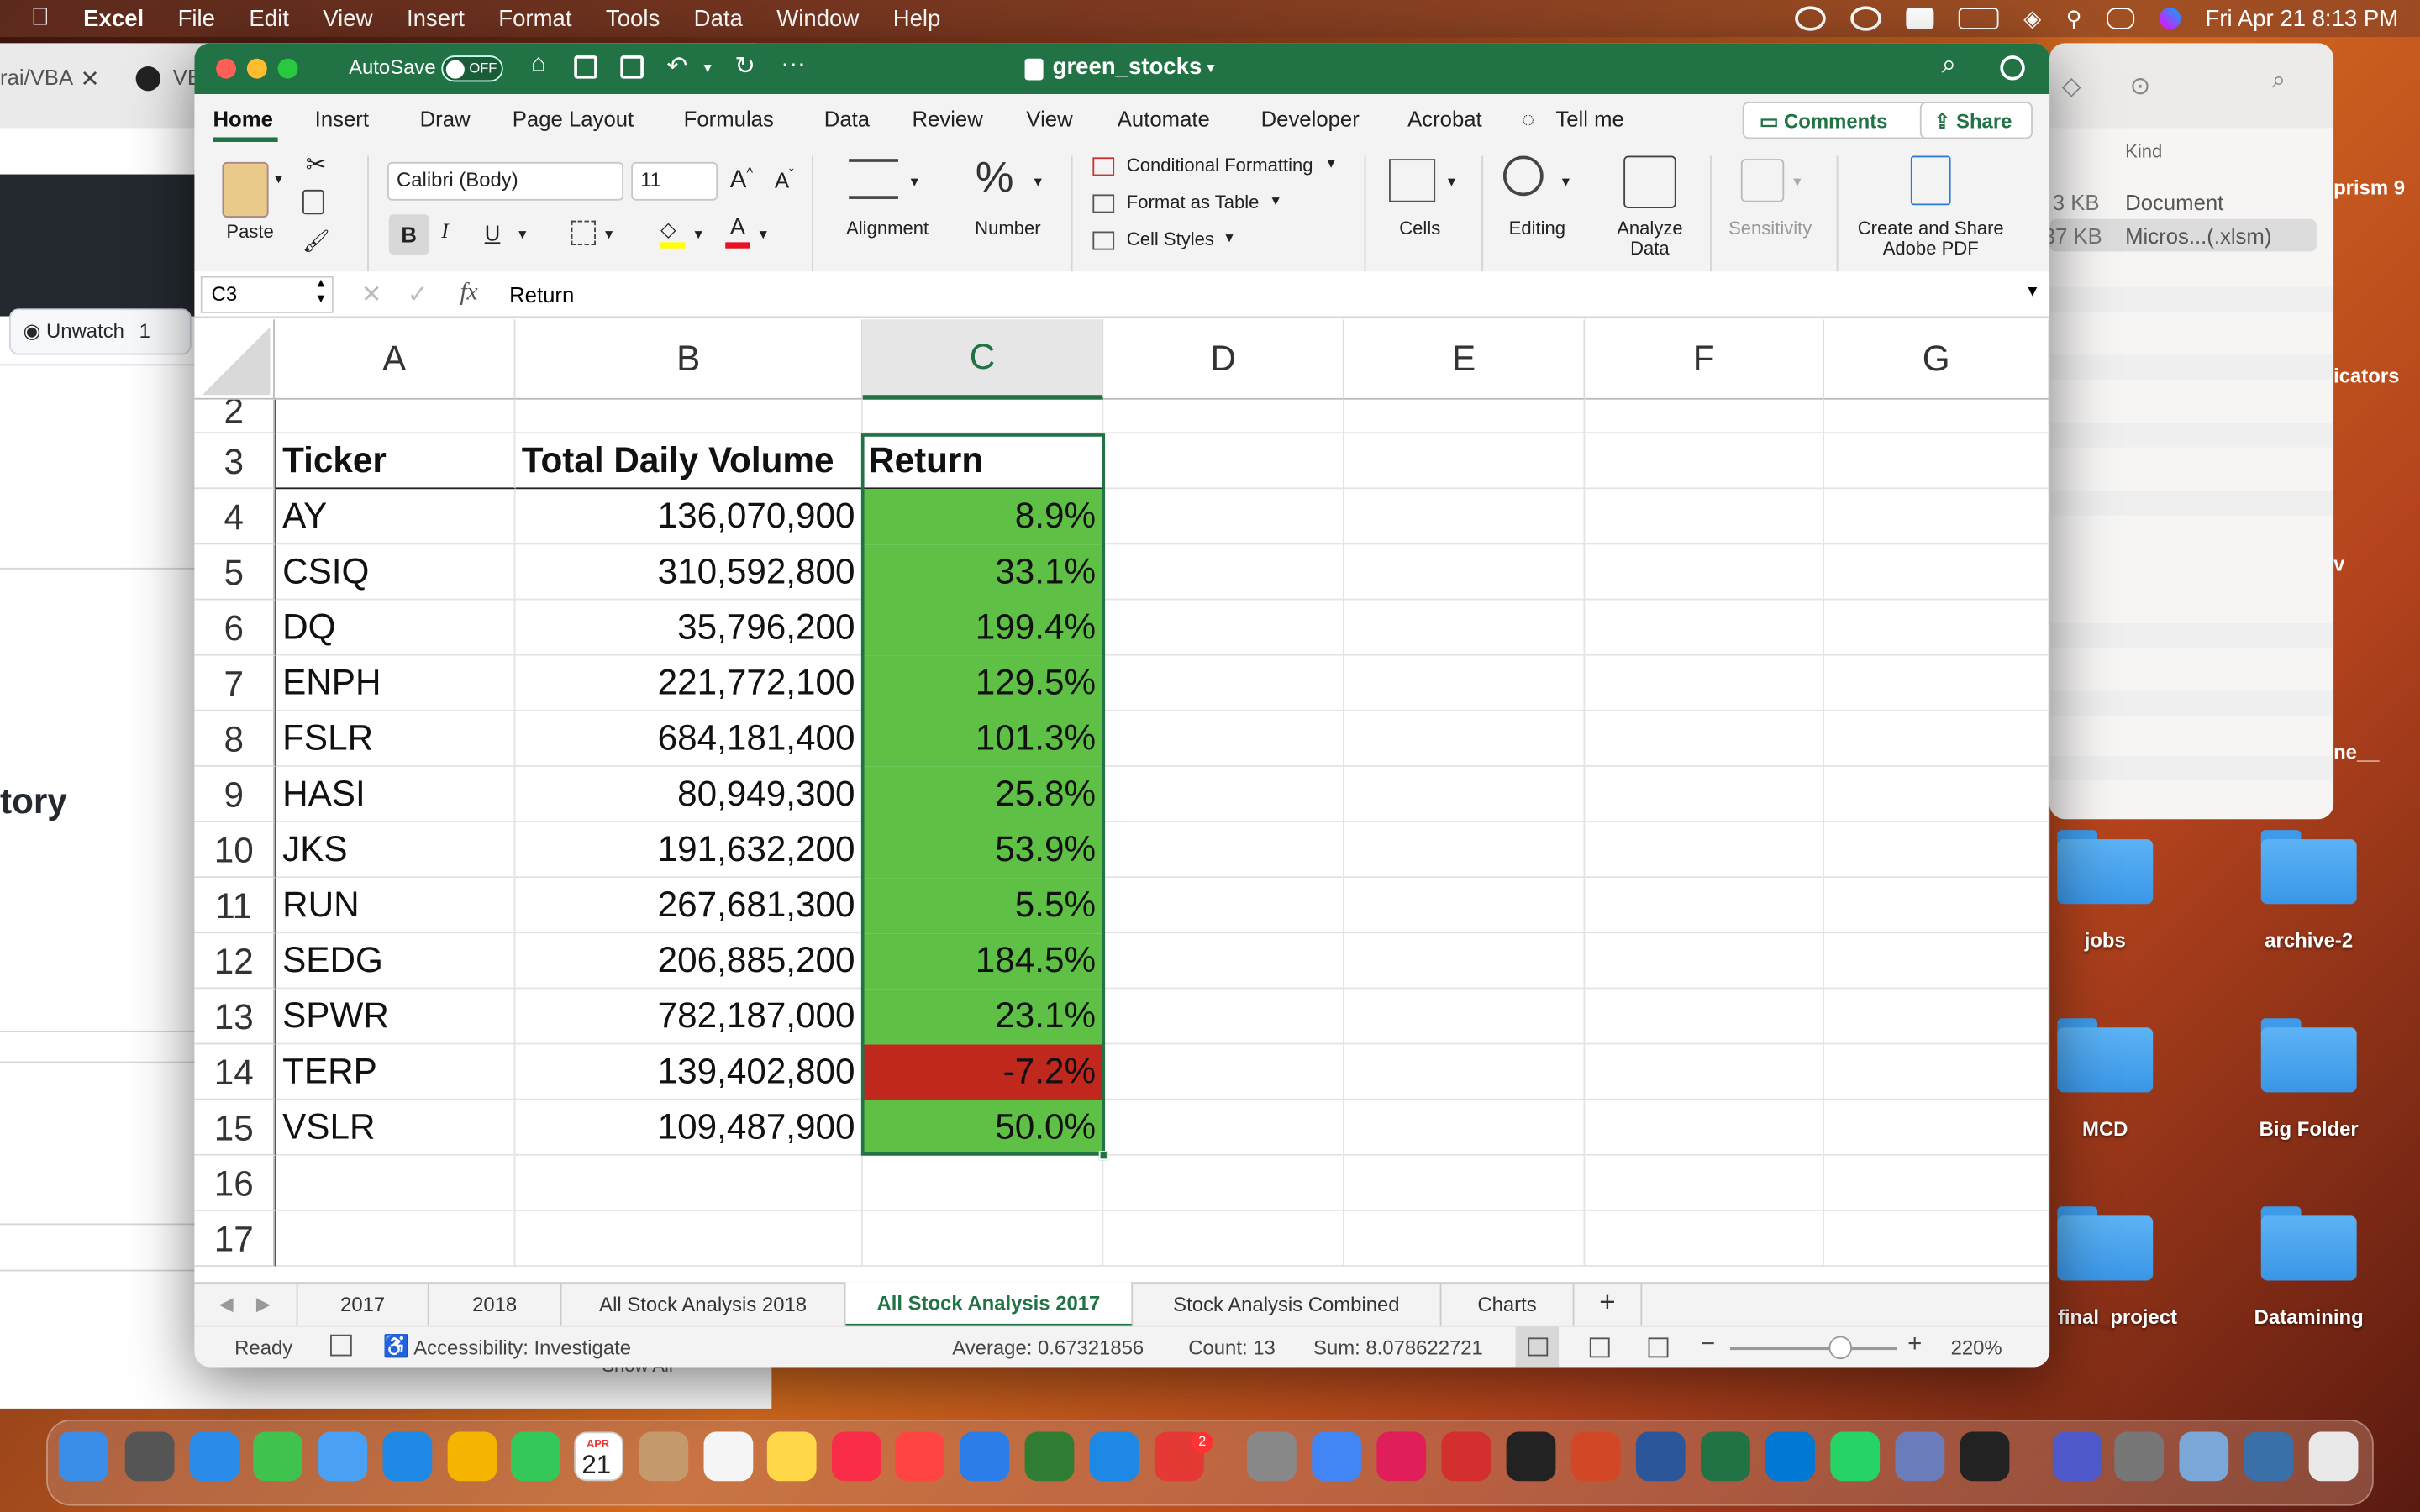 The height and width of the screenshot is (1512, 2420). What do you see at coordinates (395, 572) in the screenshot?
I see `cell-a5: CSIQ` at bounding box center [395, 572].